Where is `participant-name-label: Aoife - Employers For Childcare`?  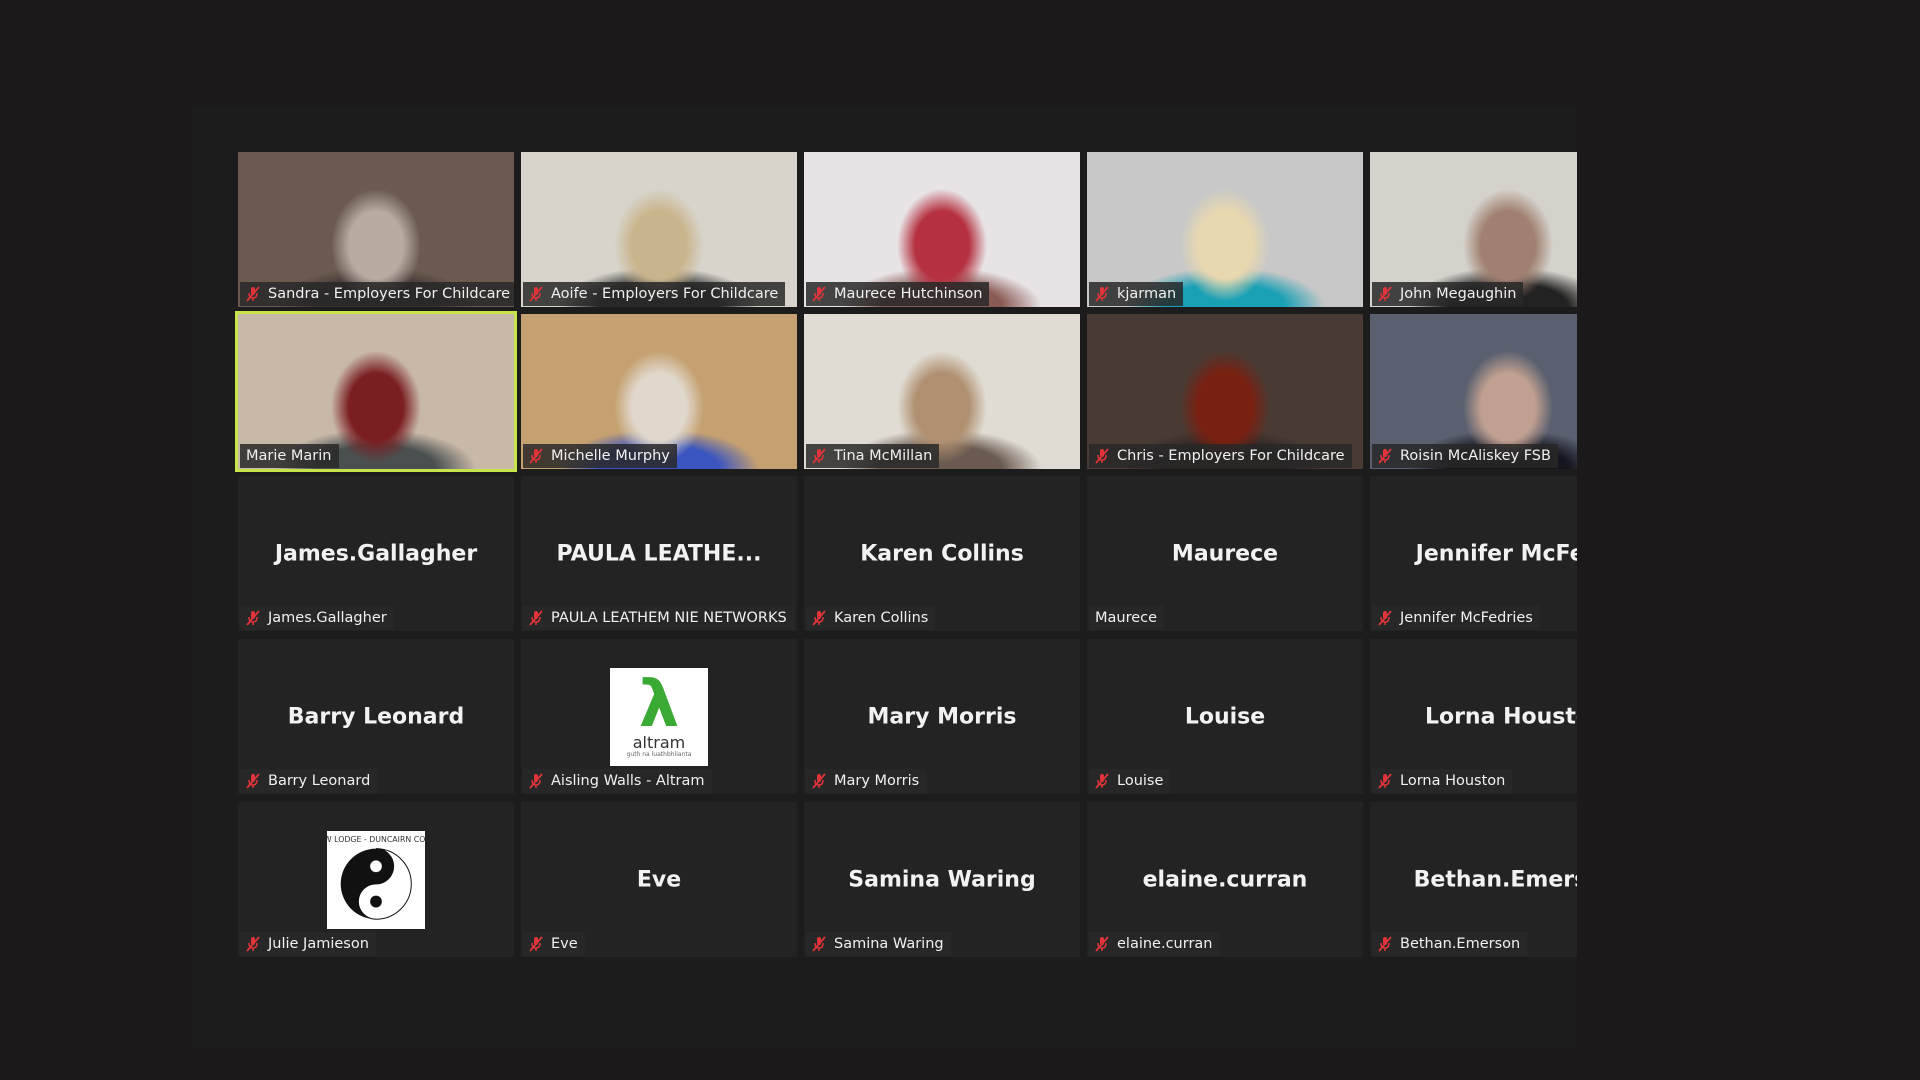 participant-name-label: Aoife - Employers For Childcare is located at coordinates (654, 294).